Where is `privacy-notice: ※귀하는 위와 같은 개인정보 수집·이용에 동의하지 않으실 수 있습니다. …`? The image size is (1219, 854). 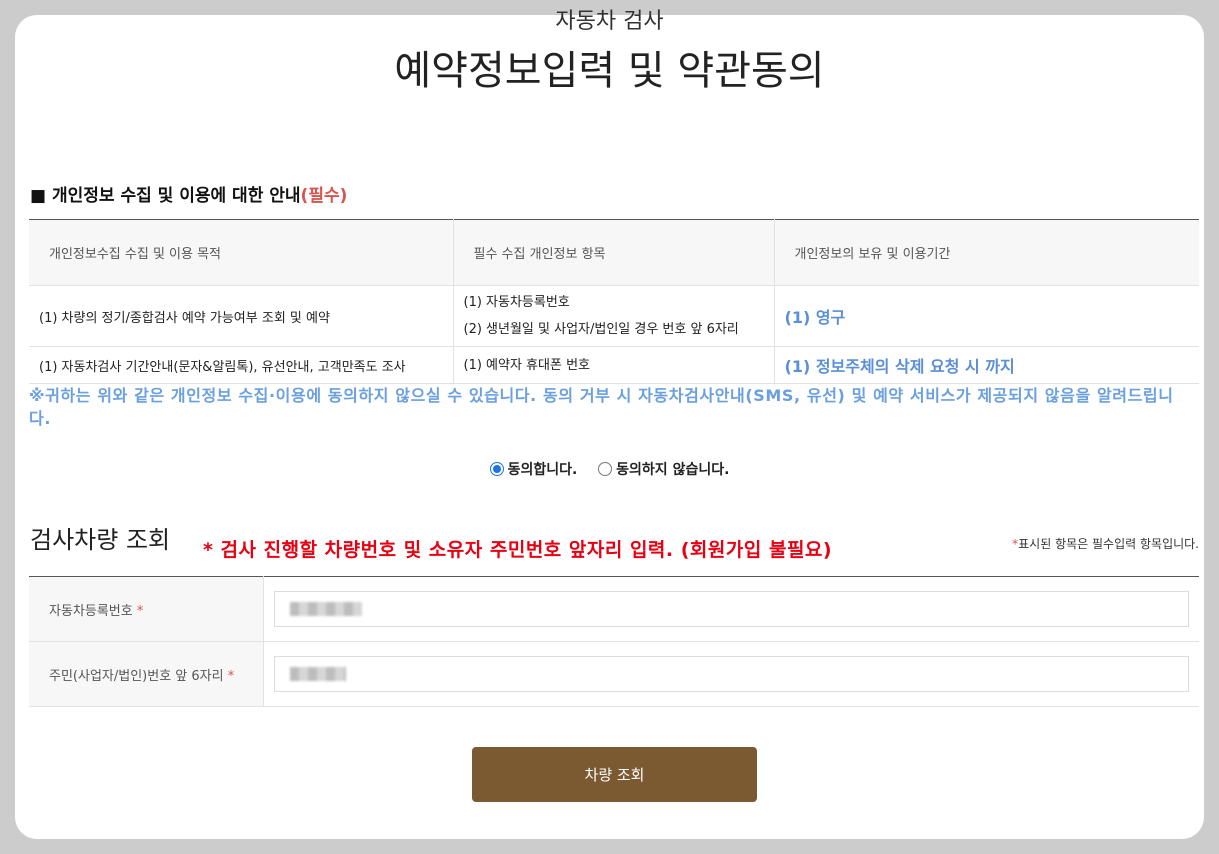 privacy-notice: ※귀하는 위와 같은 개인정보 수집·이용에 동의하지 않으실 수 있습니다. … is located at coordinates (601, 407).